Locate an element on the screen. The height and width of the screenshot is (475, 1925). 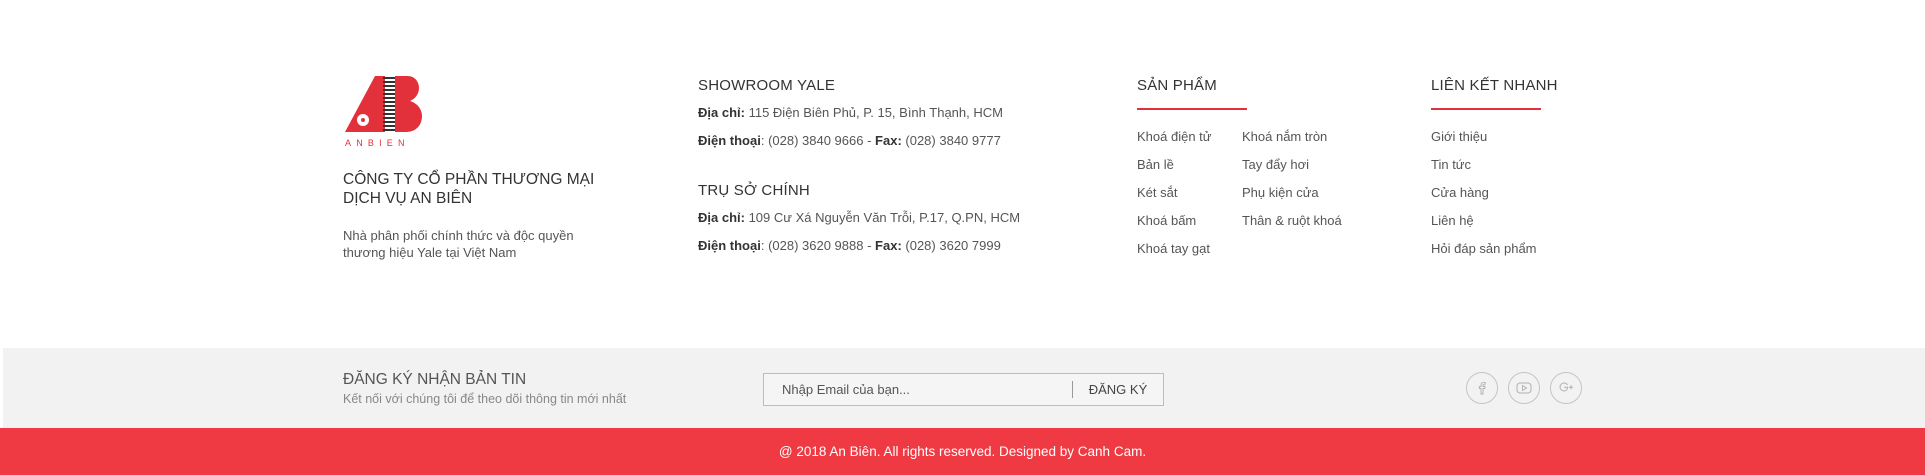
logo-graphic: ANBIEN is located at coordinates (383, 112).